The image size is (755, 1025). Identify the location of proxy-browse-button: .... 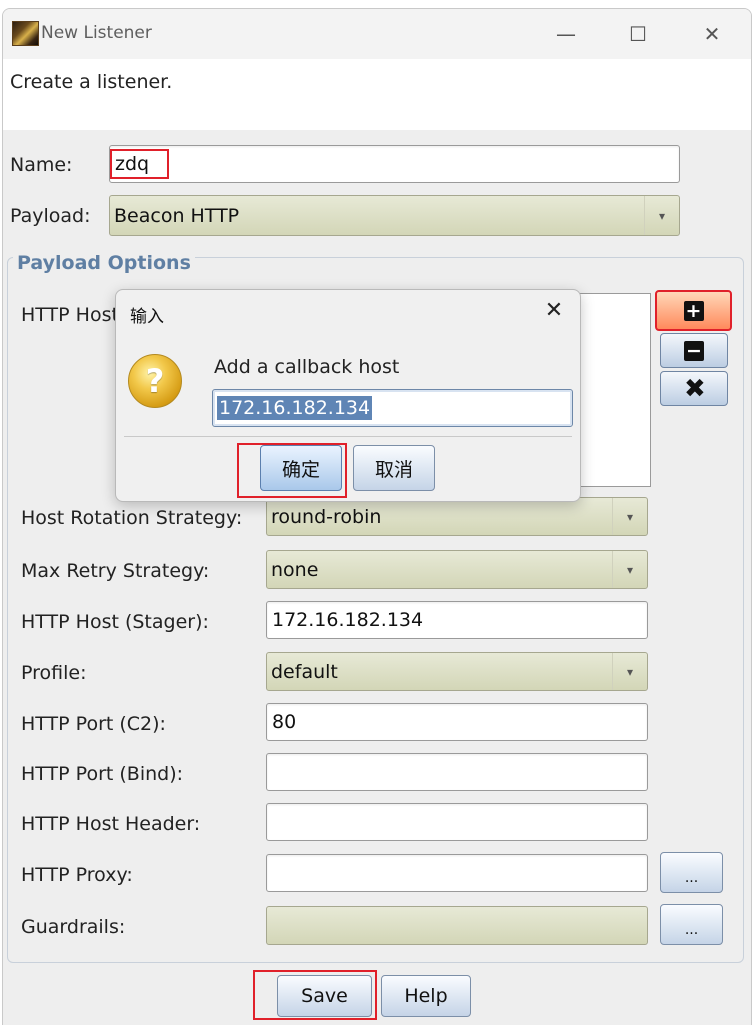
(691, 872).